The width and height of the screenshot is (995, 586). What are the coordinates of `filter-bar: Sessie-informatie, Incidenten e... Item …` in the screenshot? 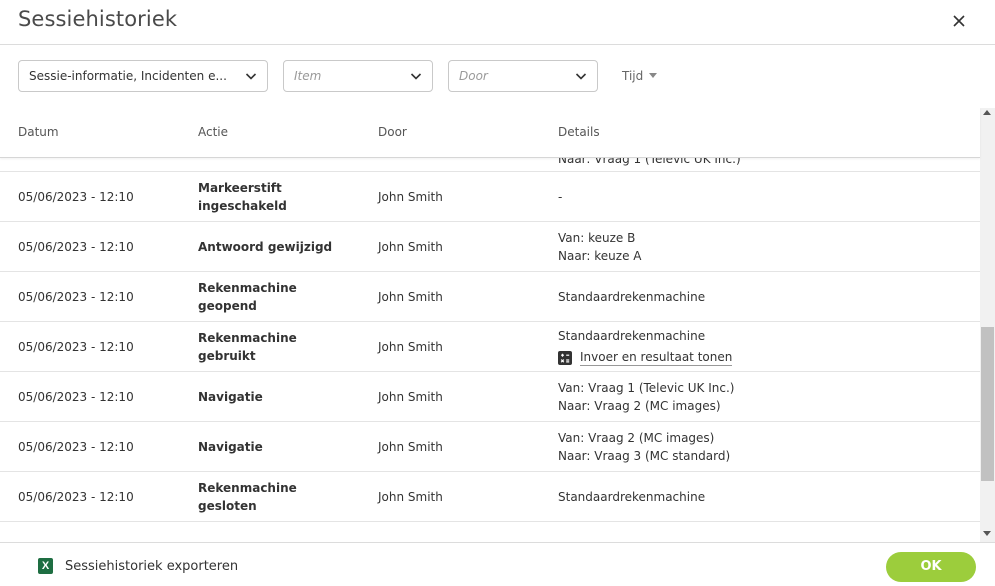 It's located at (497, 76).